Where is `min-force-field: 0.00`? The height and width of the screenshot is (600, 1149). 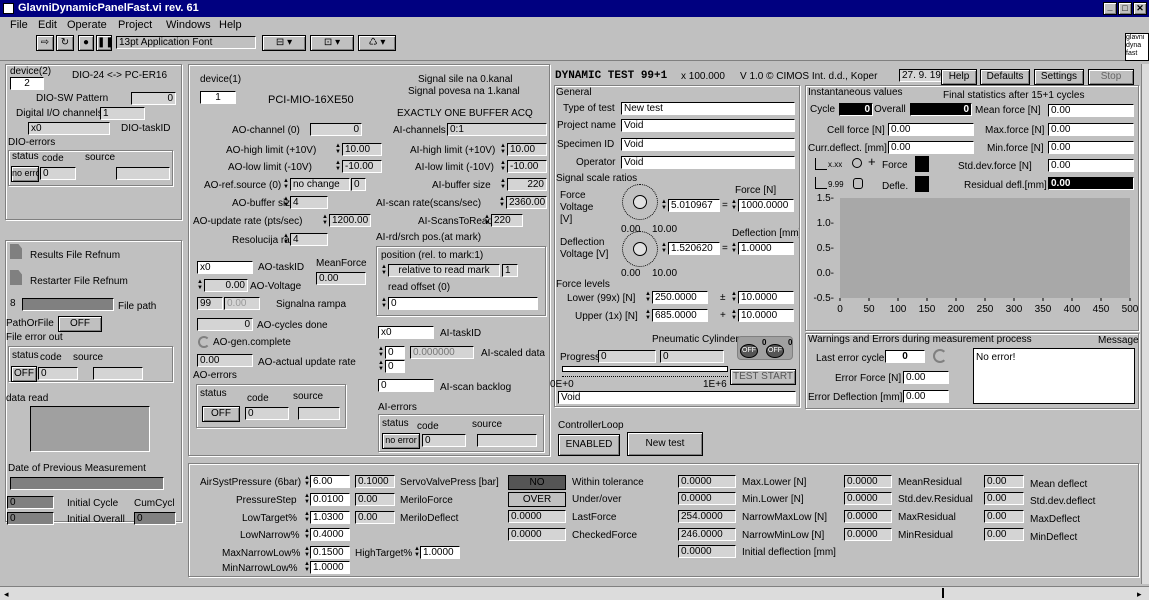 min-force-field: 0.00 is located at coordinates (1091, 147).